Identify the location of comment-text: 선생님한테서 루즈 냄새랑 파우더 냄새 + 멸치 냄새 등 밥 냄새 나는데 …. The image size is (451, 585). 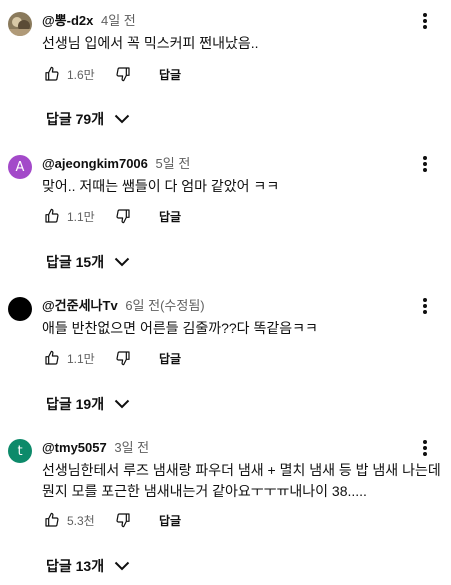
(242, 481).